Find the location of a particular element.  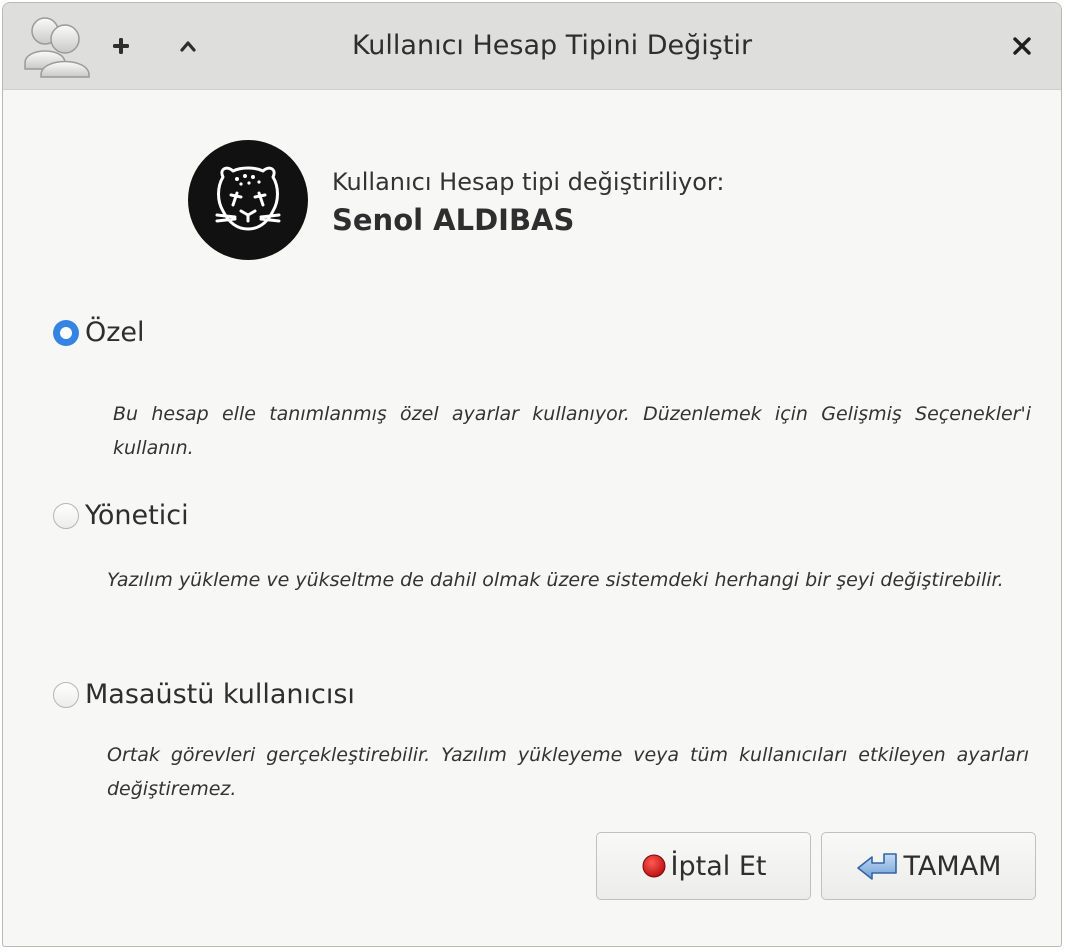

user-avatar is located at coordinates (248, 200).